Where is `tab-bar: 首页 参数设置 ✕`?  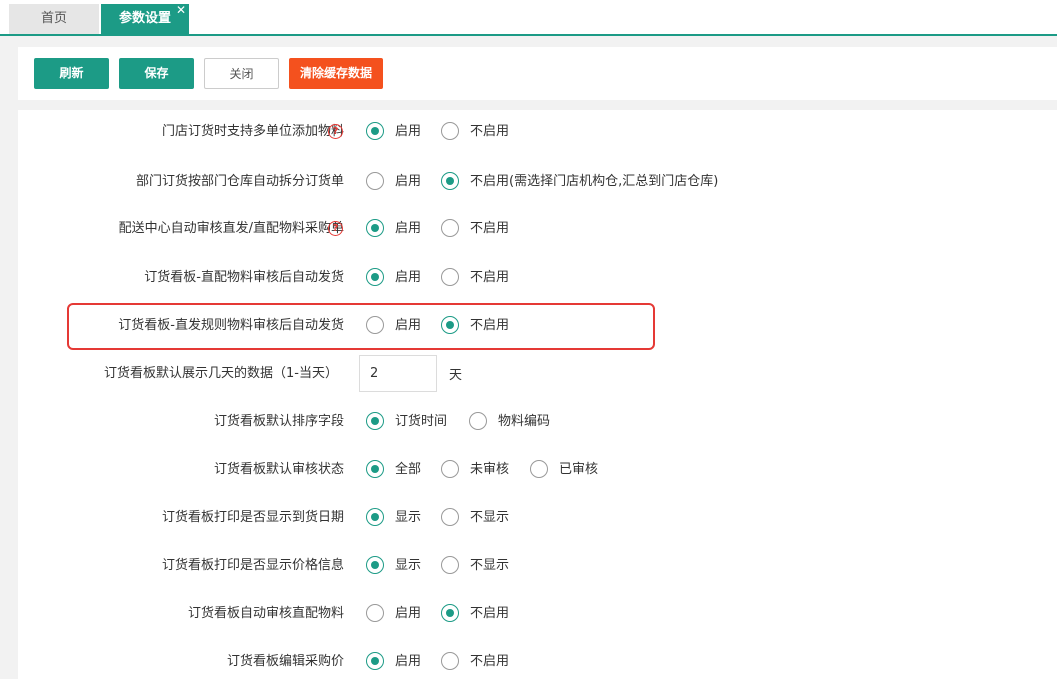 tab-bar: 首页 参数设置 ✕ is located at coordinates (528, 18).